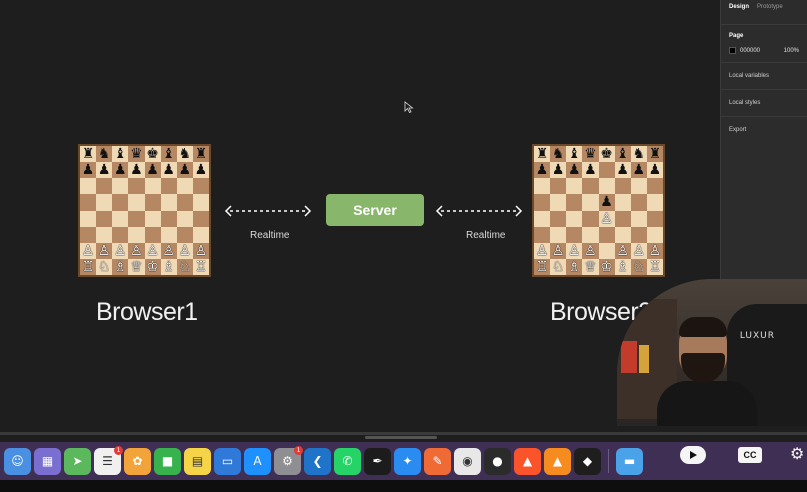 This screenshot has width=807, height=492. What do you see at coordinates (227, 461) in the screenshot?
I see `keynote-icon: ▭` at bounding box center [227, 461].